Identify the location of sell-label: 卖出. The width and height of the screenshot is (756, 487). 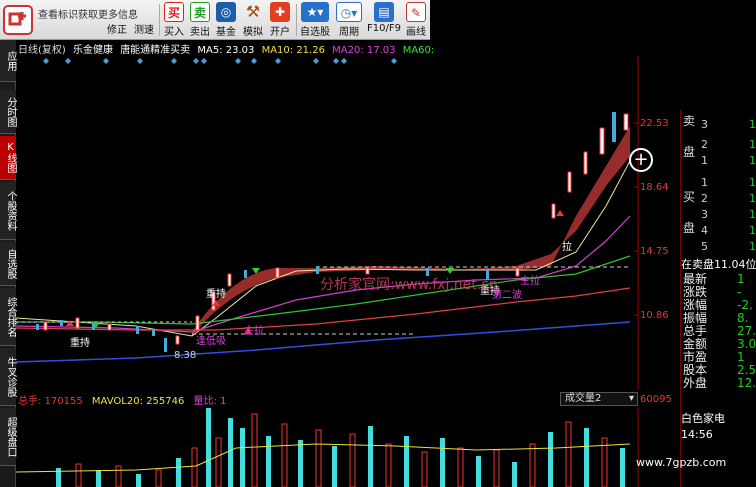
(200, 32).